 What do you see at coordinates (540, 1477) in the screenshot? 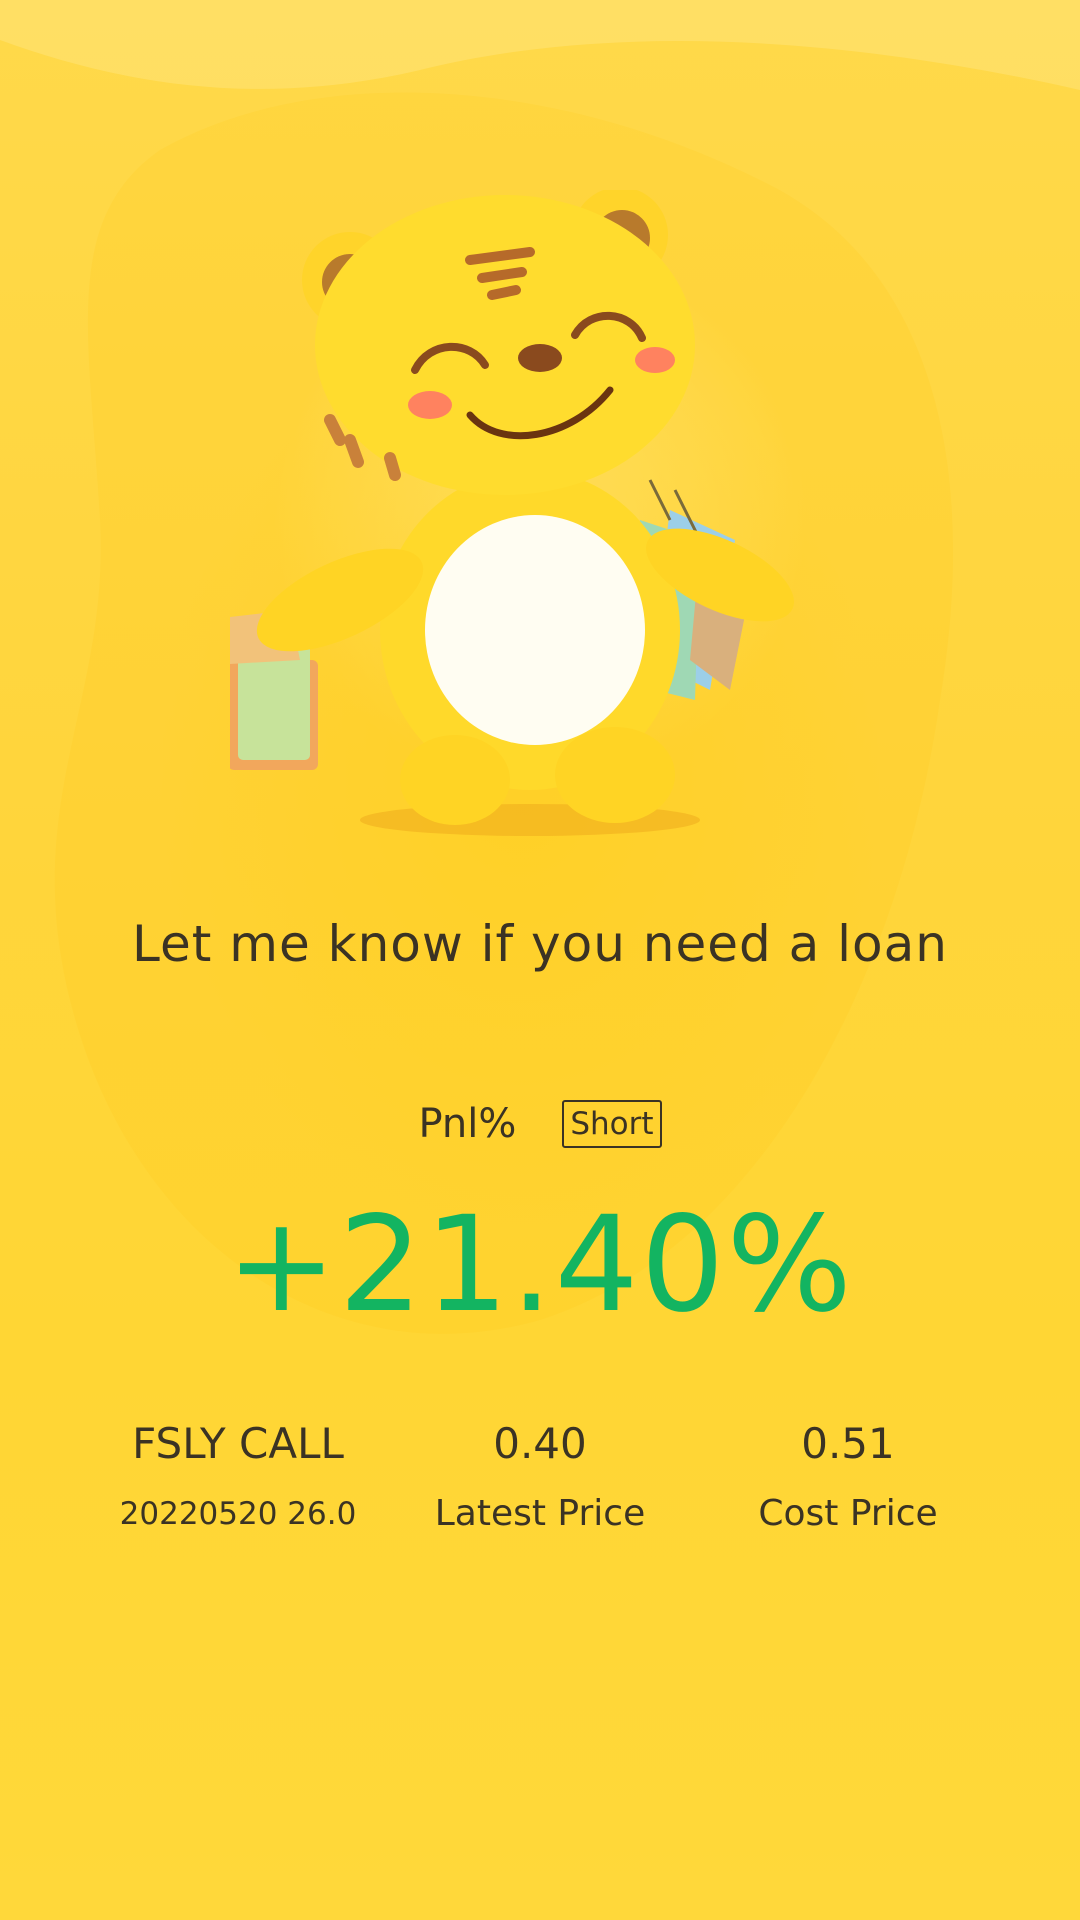
I see `latest-price-stat: 0.40 Latest Price` at bounding box center [540, 1477].